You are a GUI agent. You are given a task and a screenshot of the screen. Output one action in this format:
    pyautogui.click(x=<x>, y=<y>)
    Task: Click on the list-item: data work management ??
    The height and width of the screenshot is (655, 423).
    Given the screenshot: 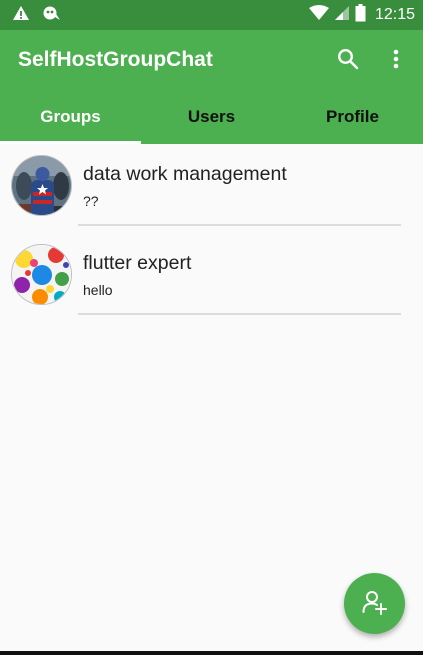 What is the action you would take?
    pyautogui.click(x=211, y=188)
    